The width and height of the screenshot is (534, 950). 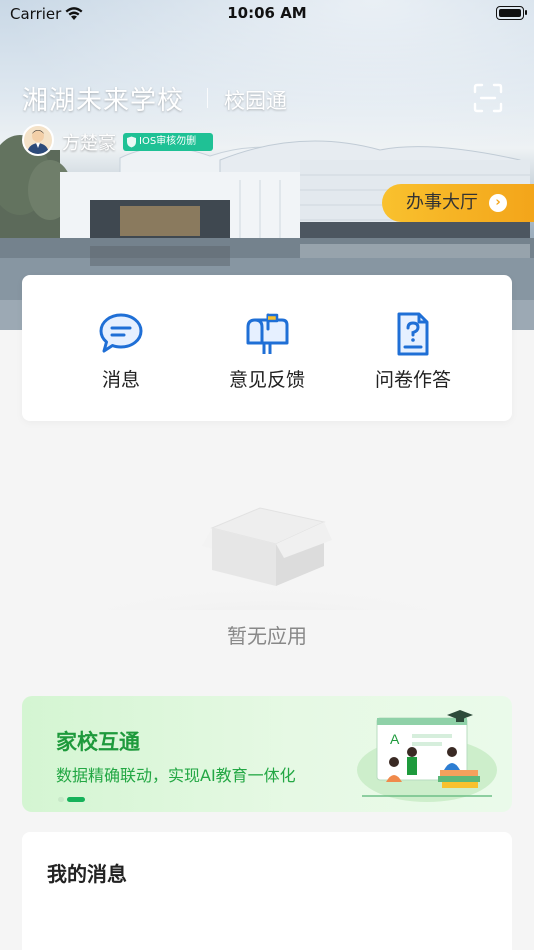 I want to click on user-name: 方楚豪, so click(x=89, y=143).